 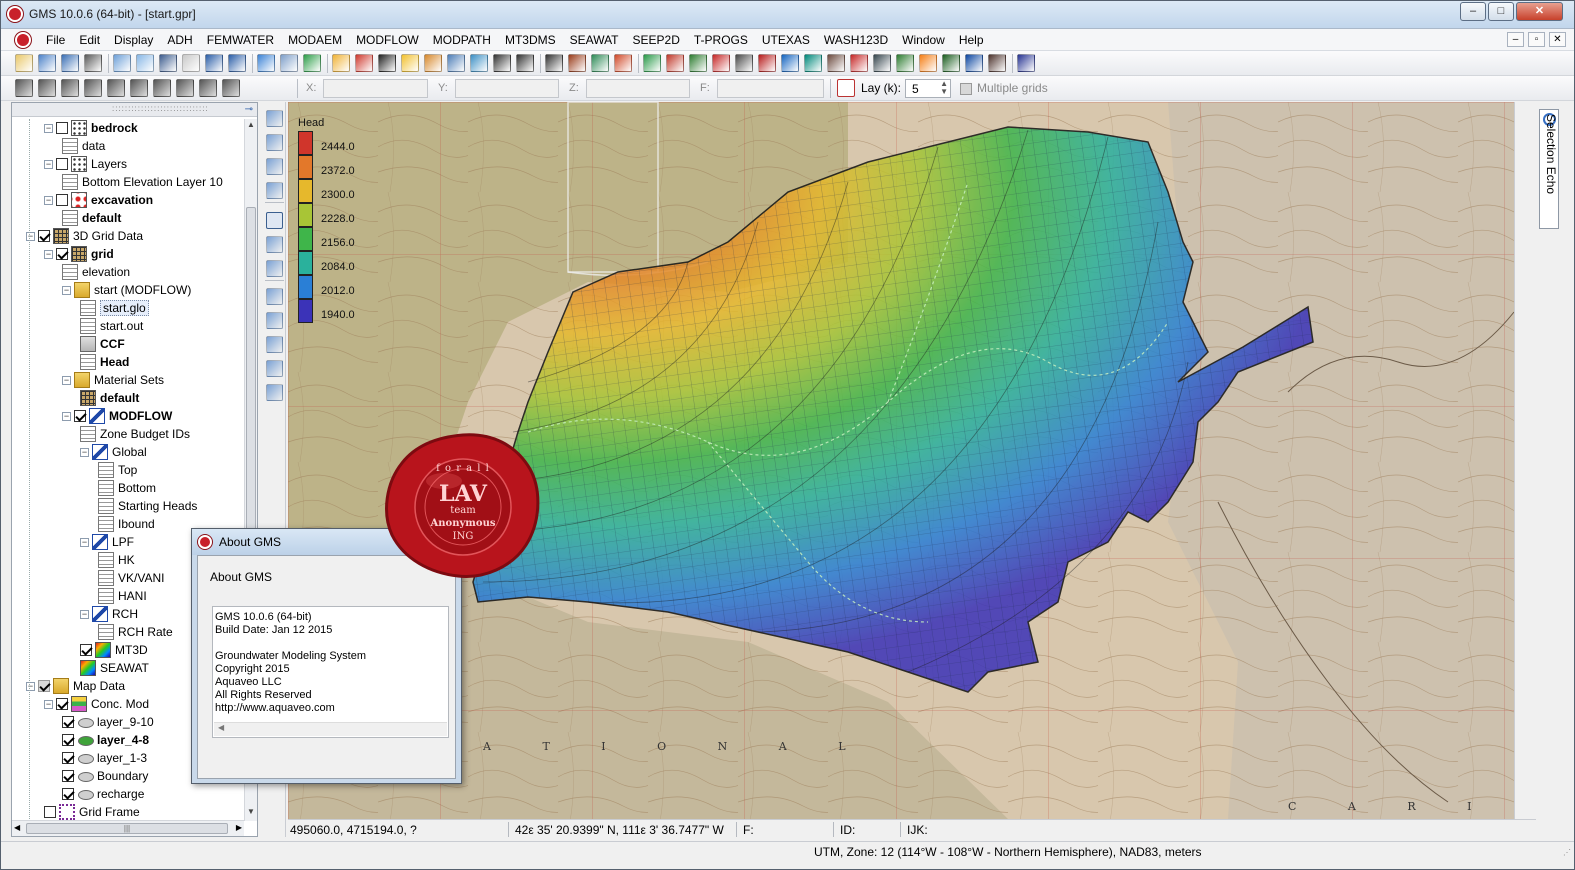 I want to click on move-2-icon, so click(x=554, y=63).